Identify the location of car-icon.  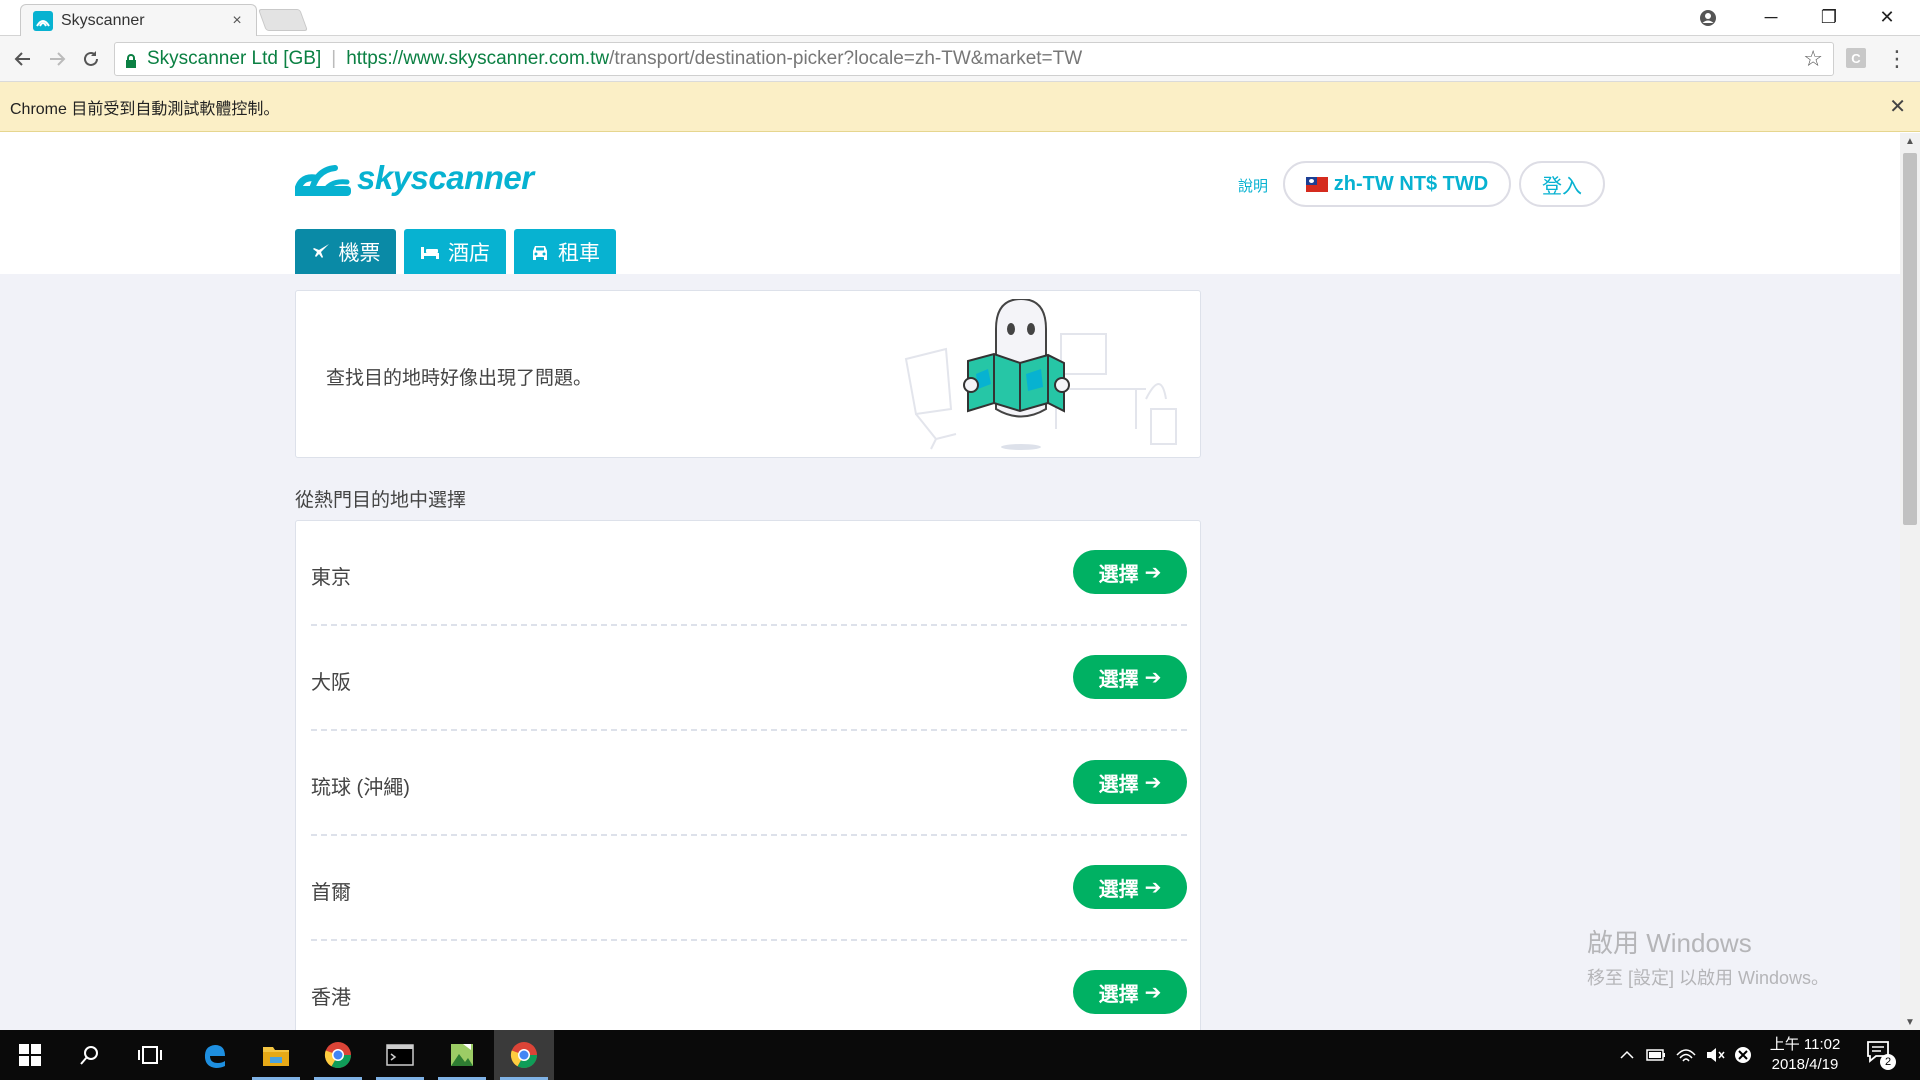
(540, 252).